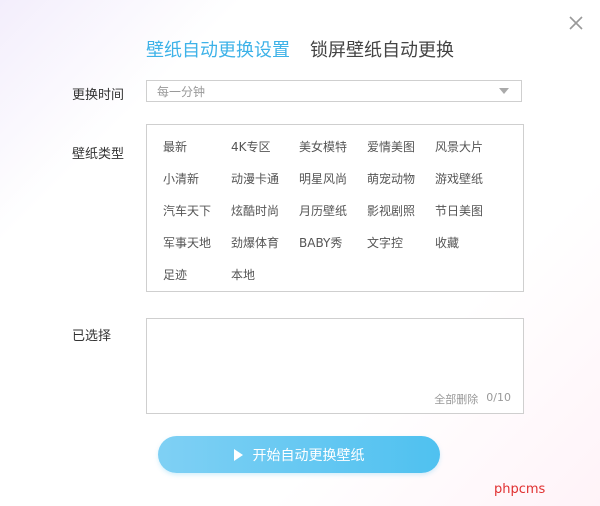 The width and height of the screenshot is (600, 506). Describe the element at coordinates (520, 489) in the screenshot. I see `watermark: phpcms` at that location.